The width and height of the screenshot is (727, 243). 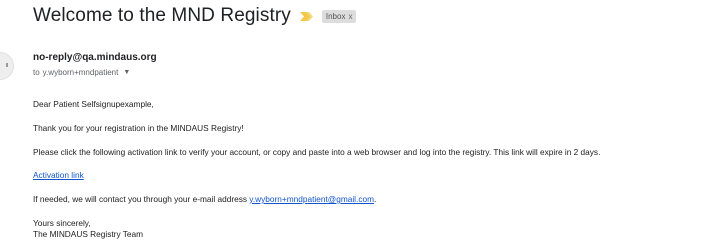 I want to click on inbox-label-text: Inbox, so click(x=335, y=16).